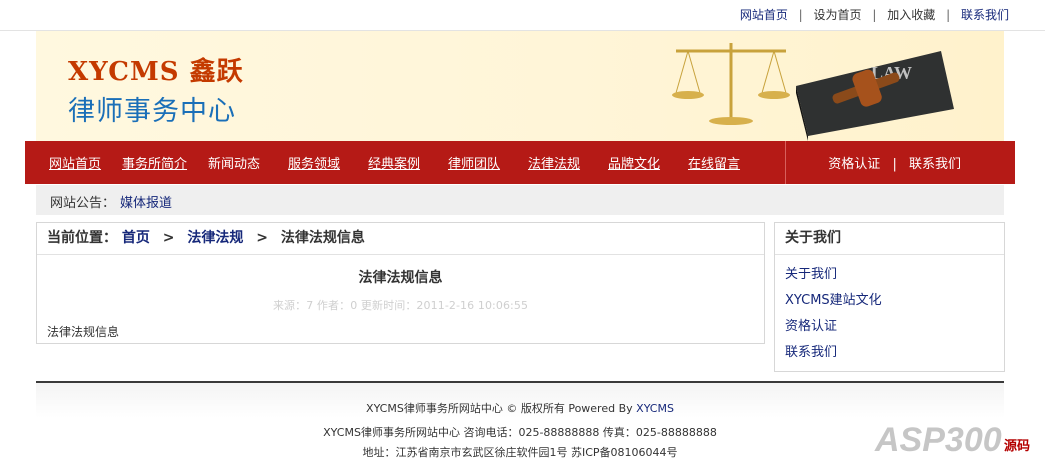  Describe the element at coordinates (889, 327) in the screenshot. I see `sidebar-link-qualification: 资格认证` at that location.